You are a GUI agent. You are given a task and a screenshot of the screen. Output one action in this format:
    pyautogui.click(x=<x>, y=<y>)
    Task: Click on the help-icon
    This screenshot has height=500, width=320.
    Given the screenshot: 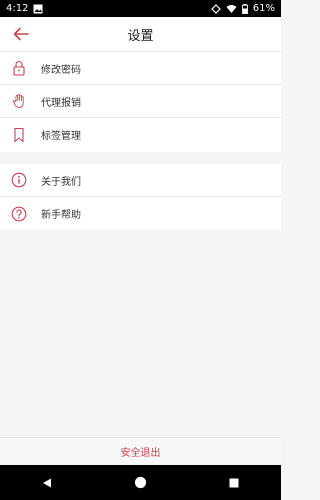 What is the action you would take?
    pyautogui.click(x=19, y=214)
    